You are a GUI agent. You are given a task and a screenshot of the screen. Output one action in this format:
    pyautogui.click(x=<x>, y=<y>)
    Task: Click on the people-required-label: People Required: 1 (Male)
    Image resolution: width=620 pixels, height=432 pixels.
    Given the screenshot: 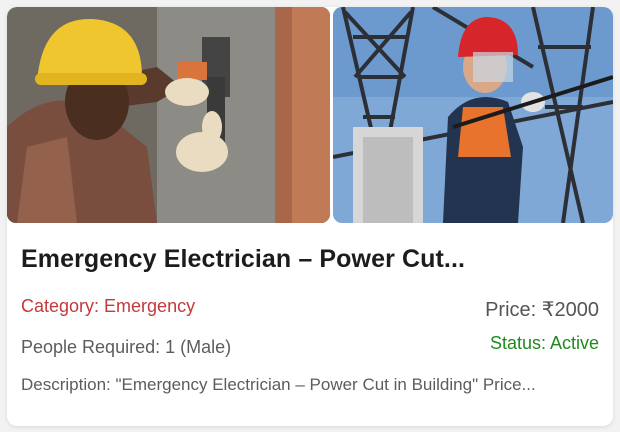 What is the action you would take?
    pyautogui.click(x=126, y=347)
    